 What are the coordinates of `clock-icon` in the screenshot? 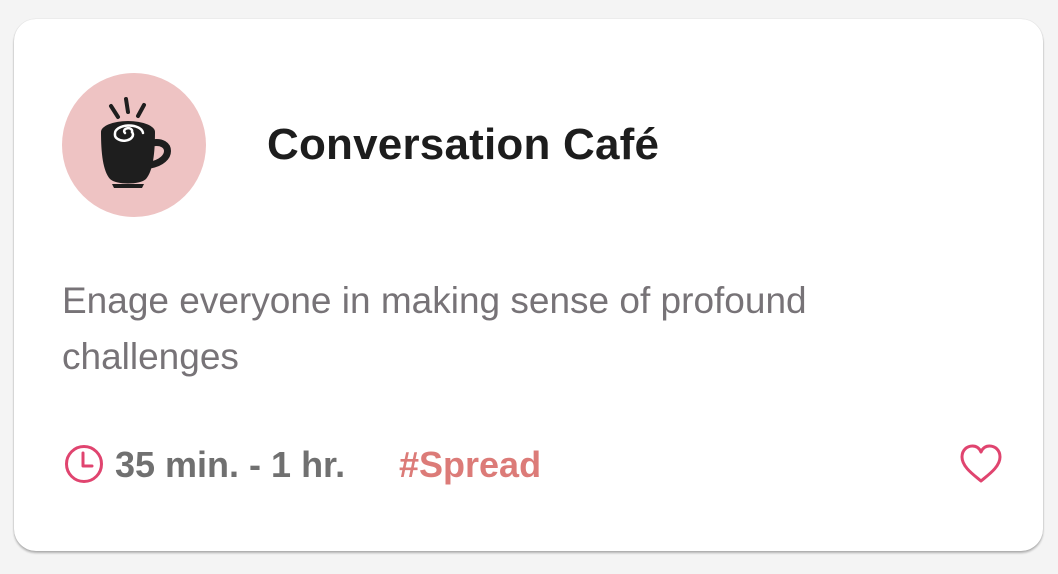 It's located at (84, 464).